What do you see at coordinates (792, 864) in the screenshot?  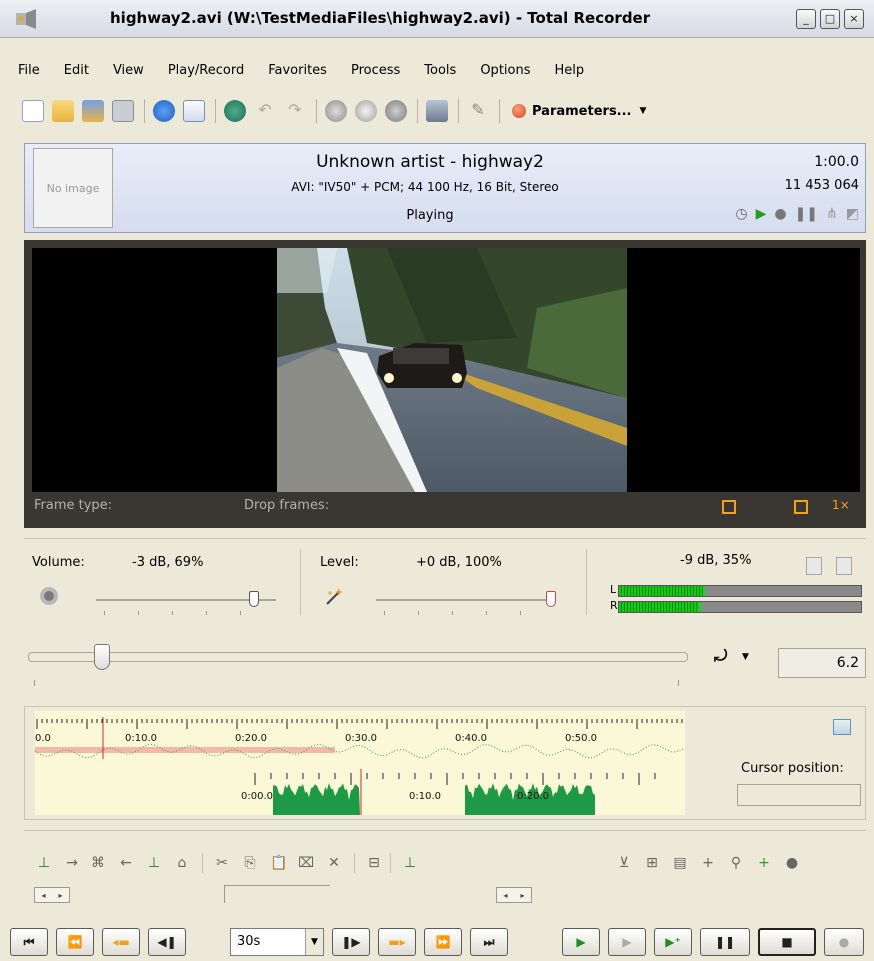 I see `record-marker-icon: ●` at bounding box center [792, 864].